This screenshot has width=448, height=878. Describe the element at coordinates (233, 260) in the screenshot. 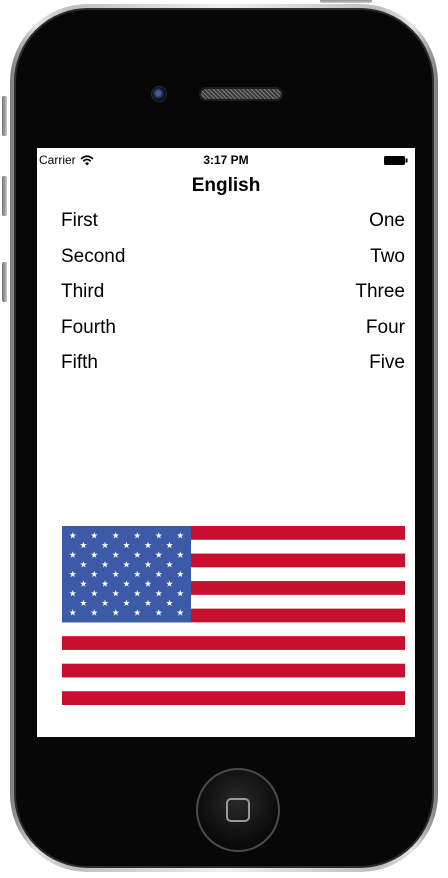

I see `list-item: Second Two` at that location.